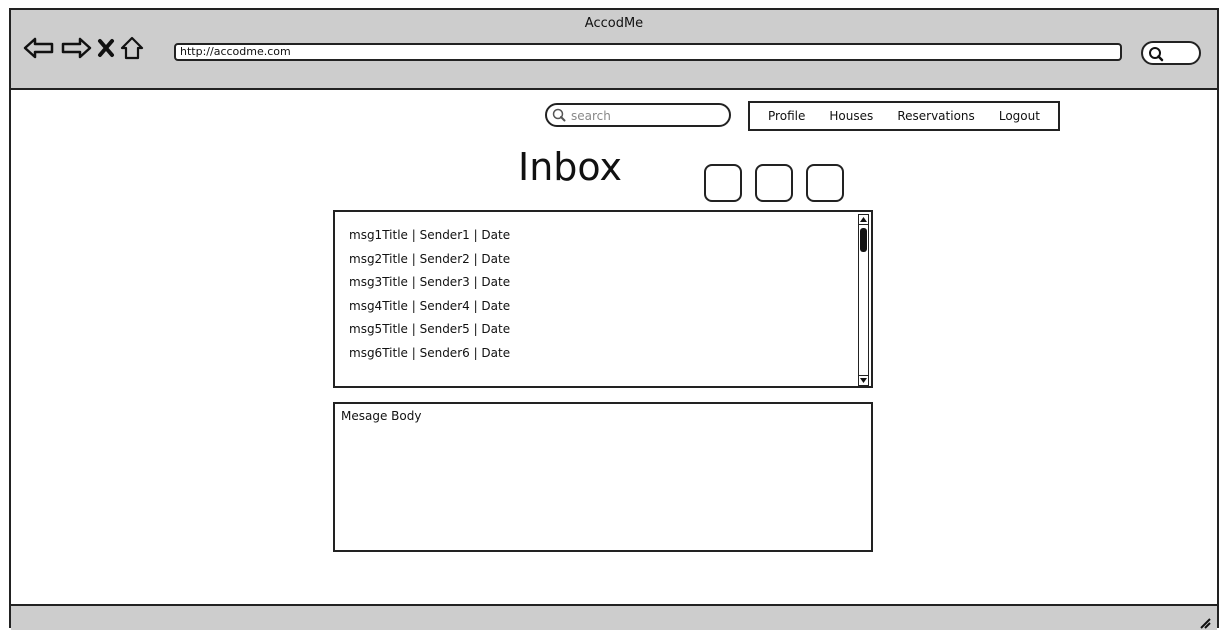  What do you see at coordinates (614, 617) in the screenshot?
I see `status-bar` at bounding box center [614, 617].